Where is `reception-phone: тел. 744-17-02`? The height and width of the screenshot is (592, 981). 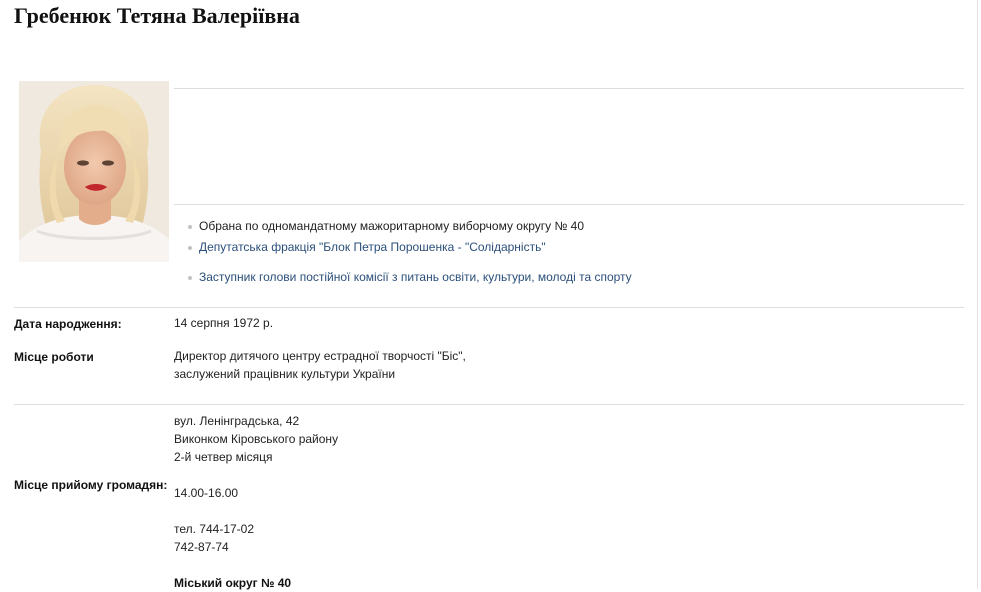
reception-phone: тел. 744-17-02 is located at coordinates (214, 529).